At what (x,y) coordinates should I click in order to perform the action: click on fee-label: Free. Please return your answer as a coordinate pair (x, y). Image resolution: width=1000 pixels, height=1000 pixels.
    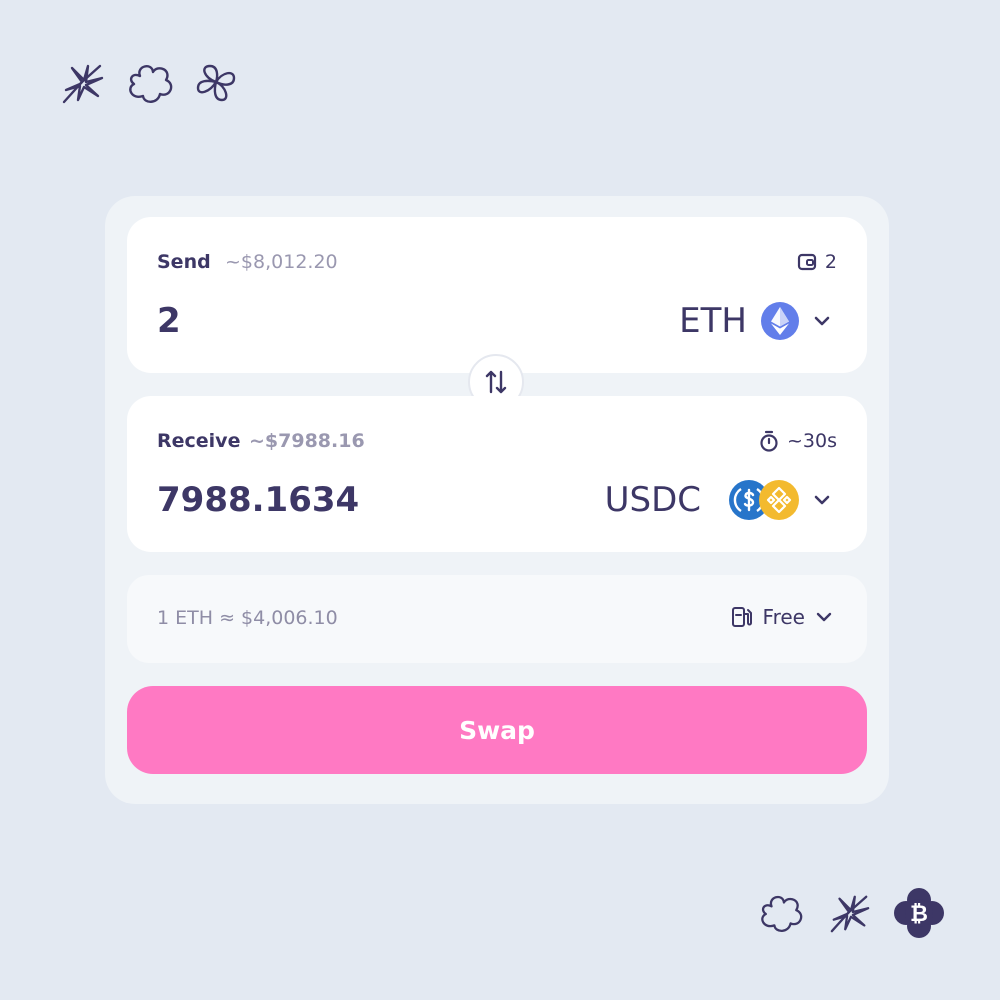
    Looking at the image, I should click on (783, 617).